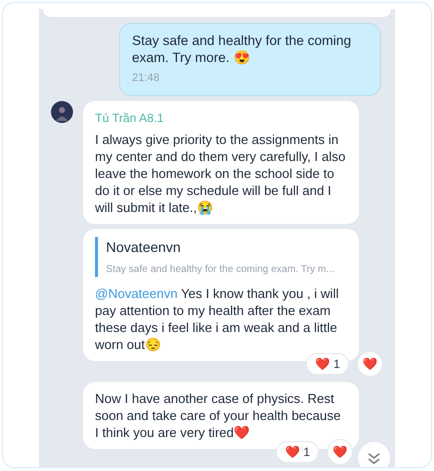  I want to click on sender-name: Tú Trần A8.1, so click(129, 118).